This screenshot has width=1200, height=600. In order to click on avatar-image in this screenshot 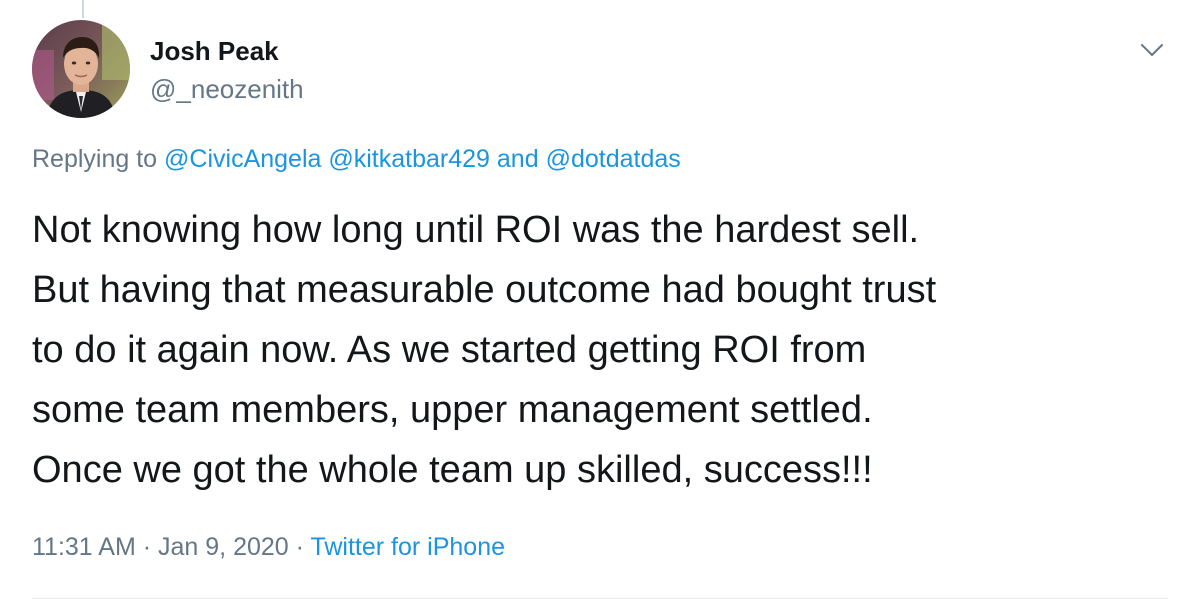, I will do `click(81, 69)`.